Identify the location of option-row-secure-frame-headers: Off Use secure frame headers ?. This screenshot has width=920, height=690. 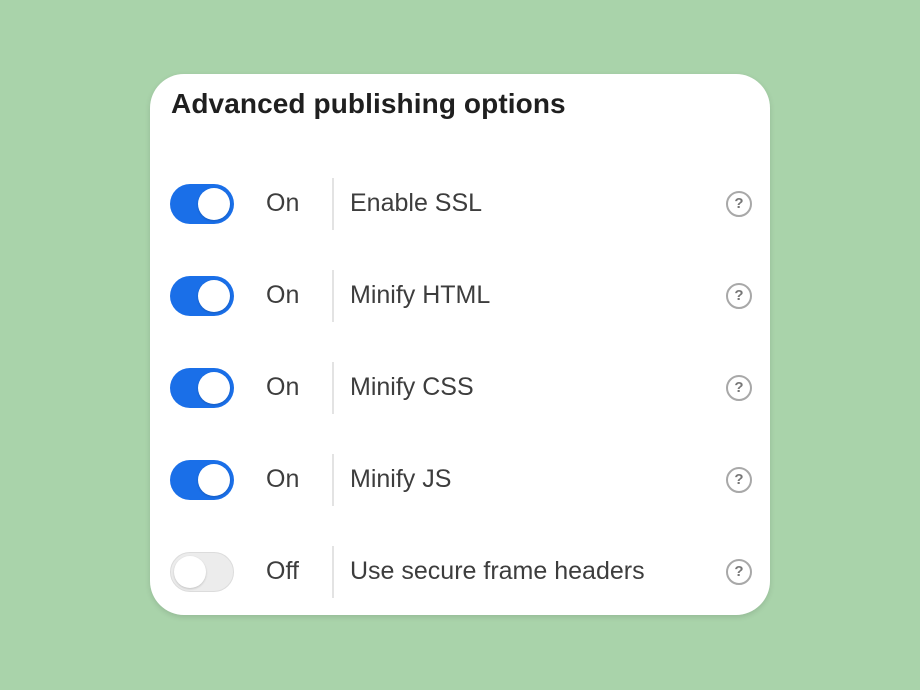
(460, 572).